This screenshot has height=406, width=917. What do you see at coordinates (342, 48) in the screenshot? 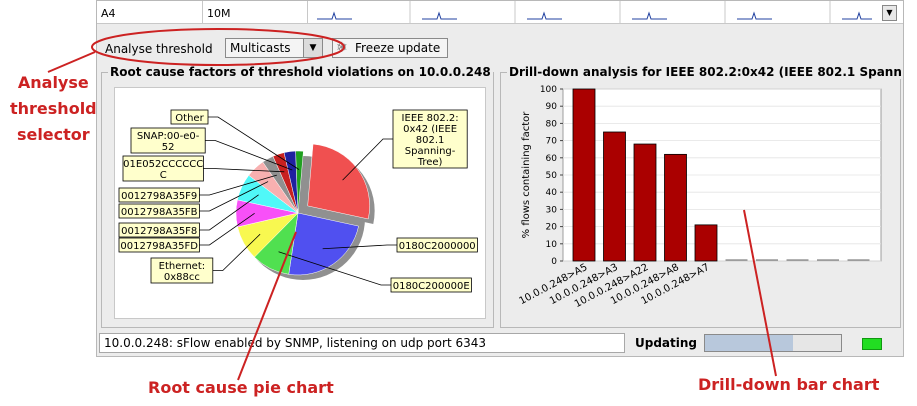
I see `snowflake-icon: ❄` at bounding box center [342, 48].